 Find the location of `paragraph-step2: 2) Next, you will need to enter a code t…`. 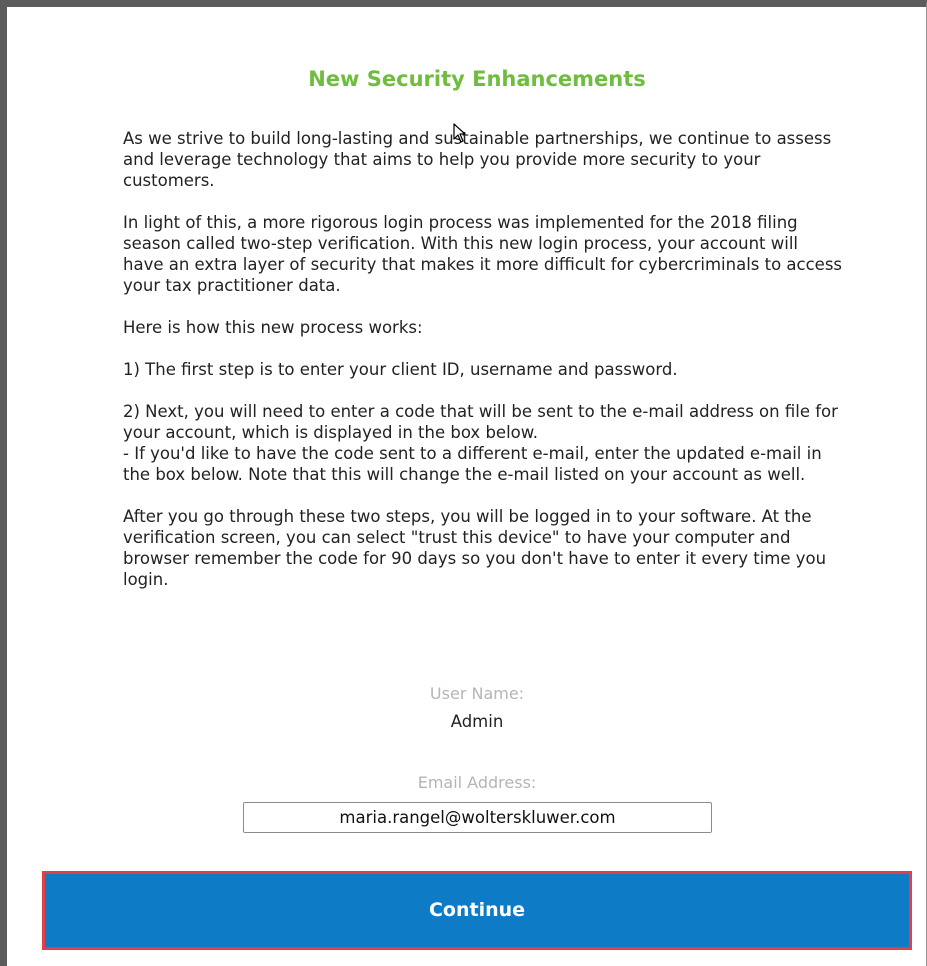

paragraph-step2: 2) Next, you will need to enter a code t… is located at coordinates (480, 422).